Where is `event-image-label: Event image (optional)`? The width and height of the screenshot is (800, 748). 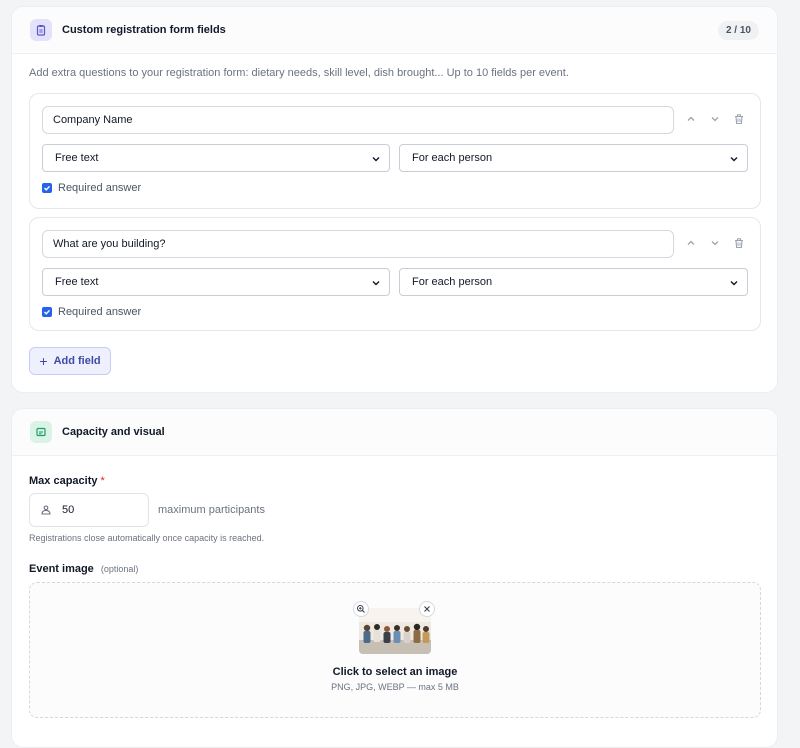 event-image-label: Event image (optional) is located at coordinates (83, 569).